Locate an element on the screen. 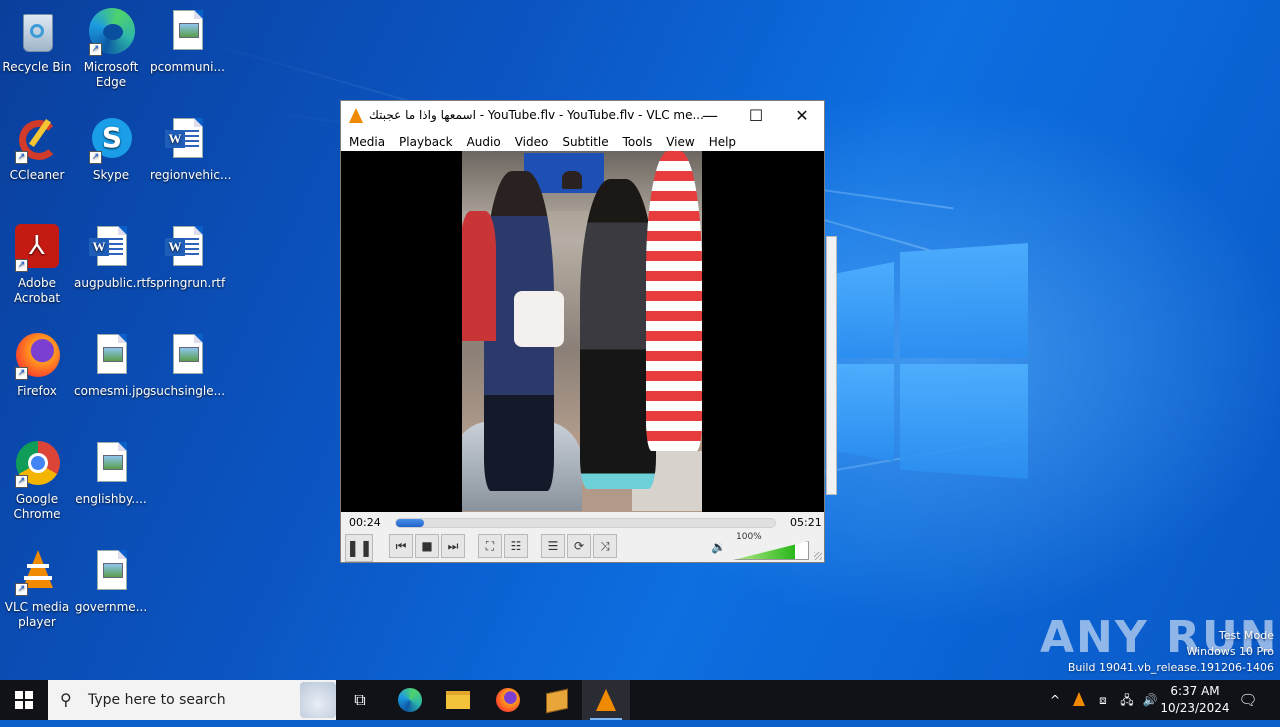 This screenshot has height=727, width=1280. build-text: Build 19041.vb_release.191206-1406 is located at coordinates (1170, 667).